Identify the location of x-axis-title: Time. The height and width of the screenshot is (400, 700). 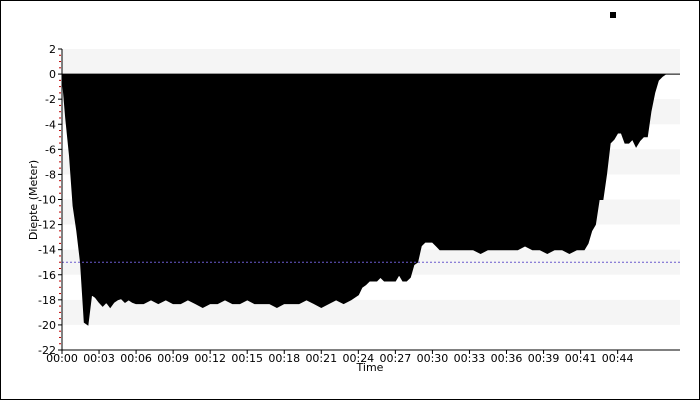
(370, 367).